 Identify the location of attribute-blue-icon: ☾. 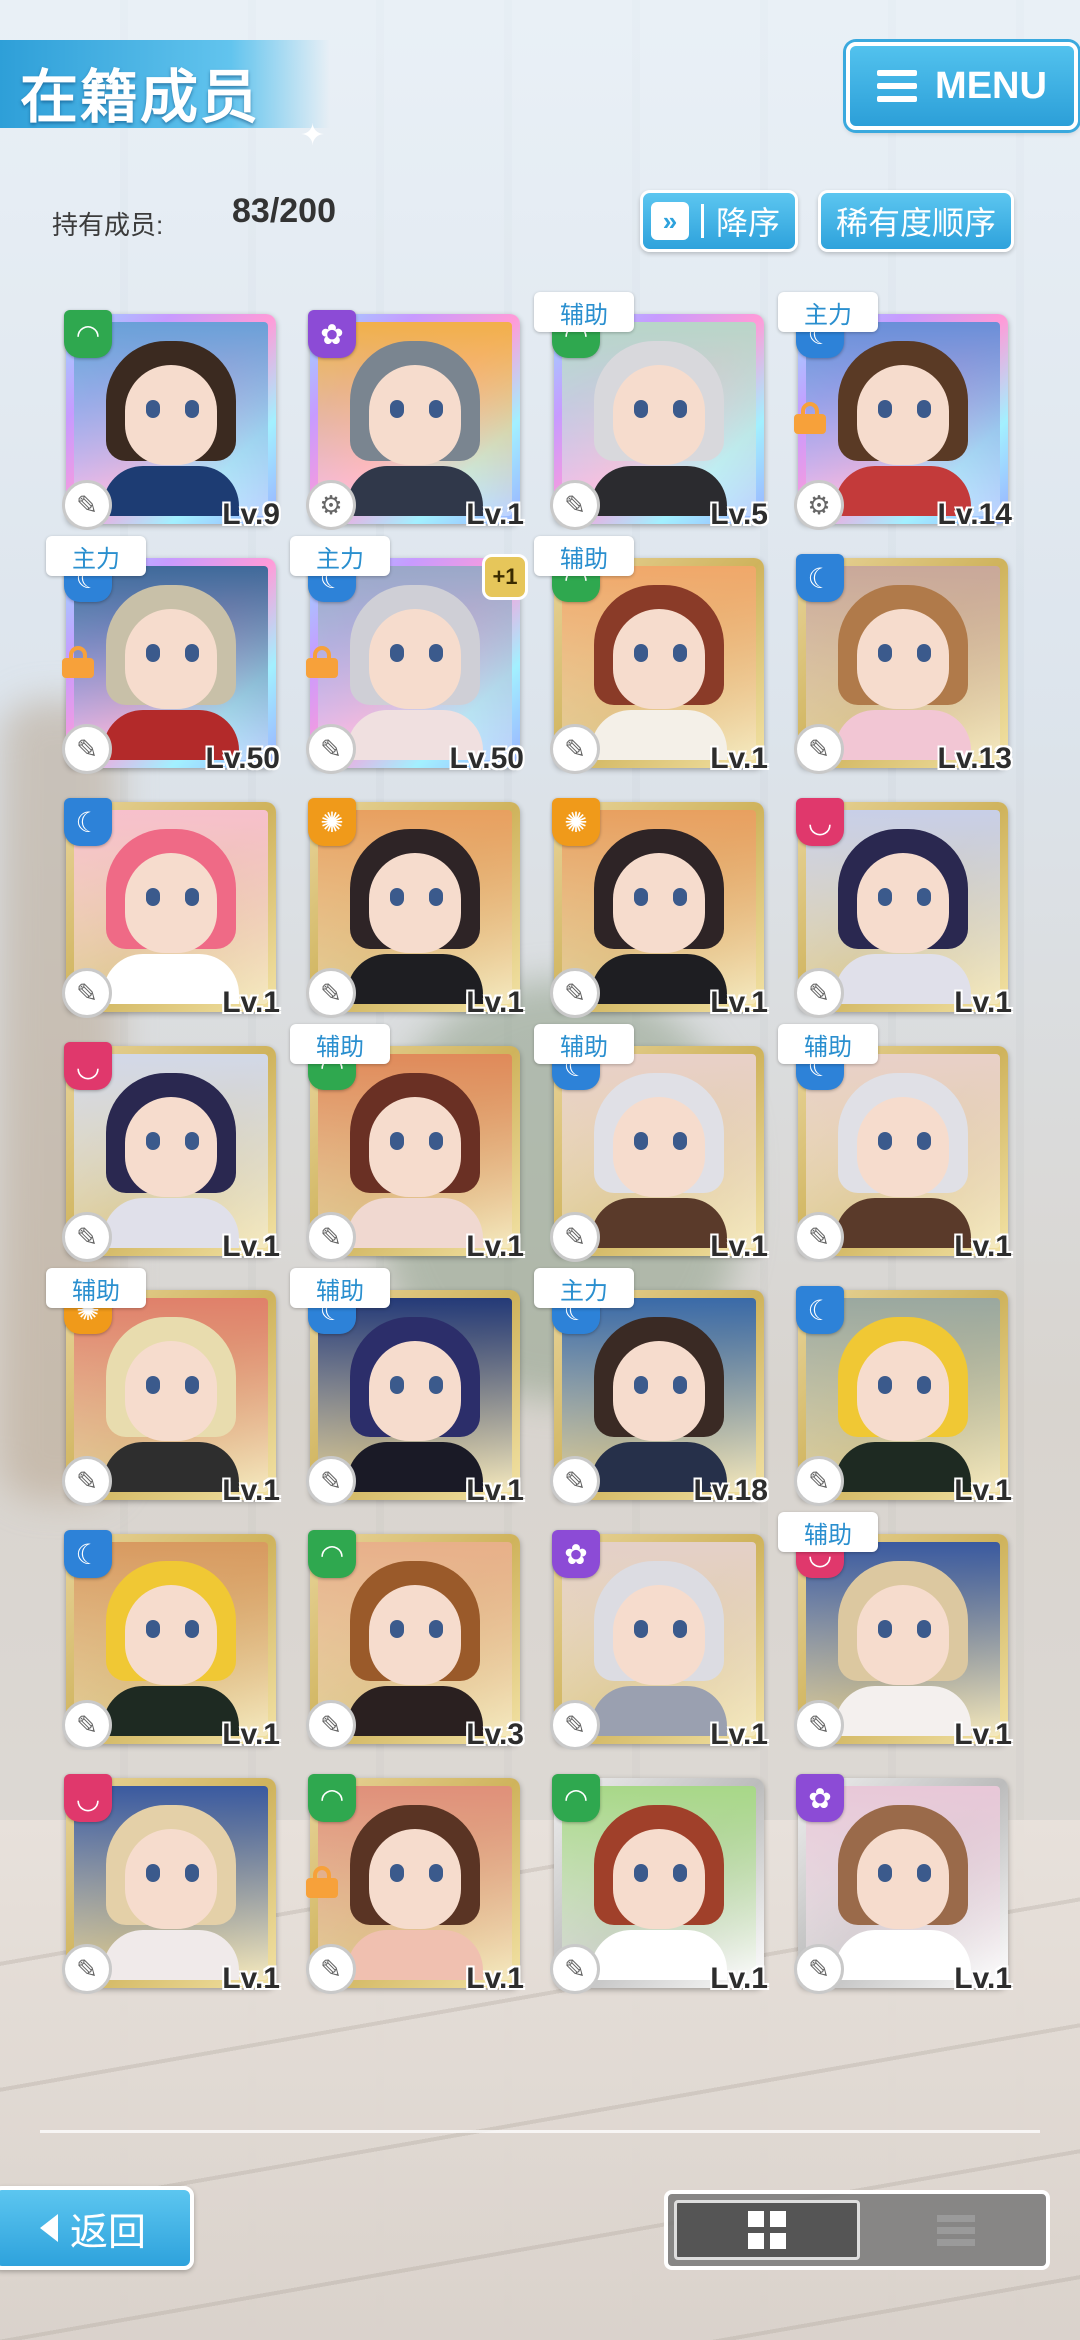
(820, 1310).